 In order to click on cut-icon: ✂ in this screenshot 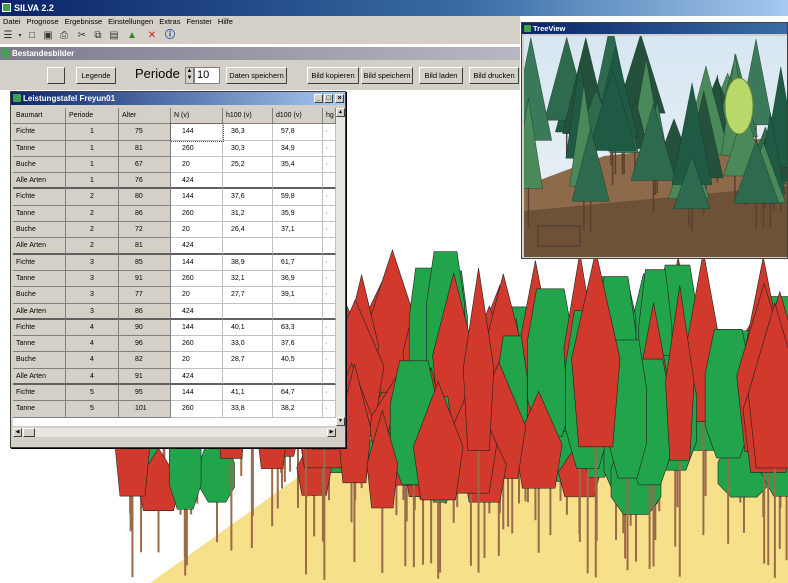, I will do `click(82, 36)`.